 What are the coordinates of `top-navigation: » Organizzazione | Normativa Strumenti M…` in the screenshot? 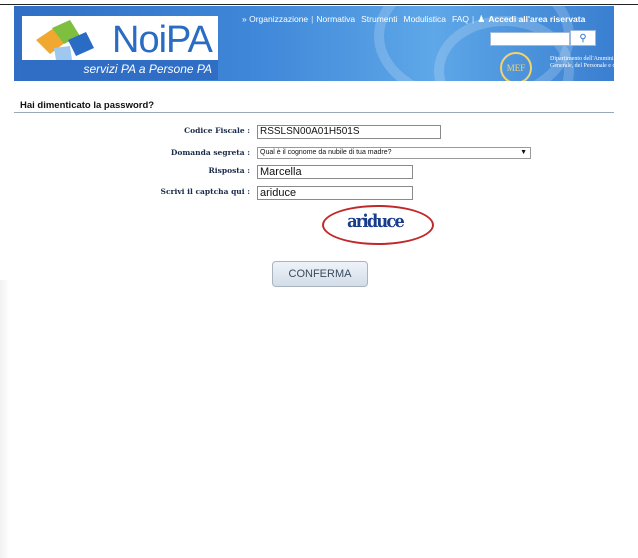 It's located at (414, 19).